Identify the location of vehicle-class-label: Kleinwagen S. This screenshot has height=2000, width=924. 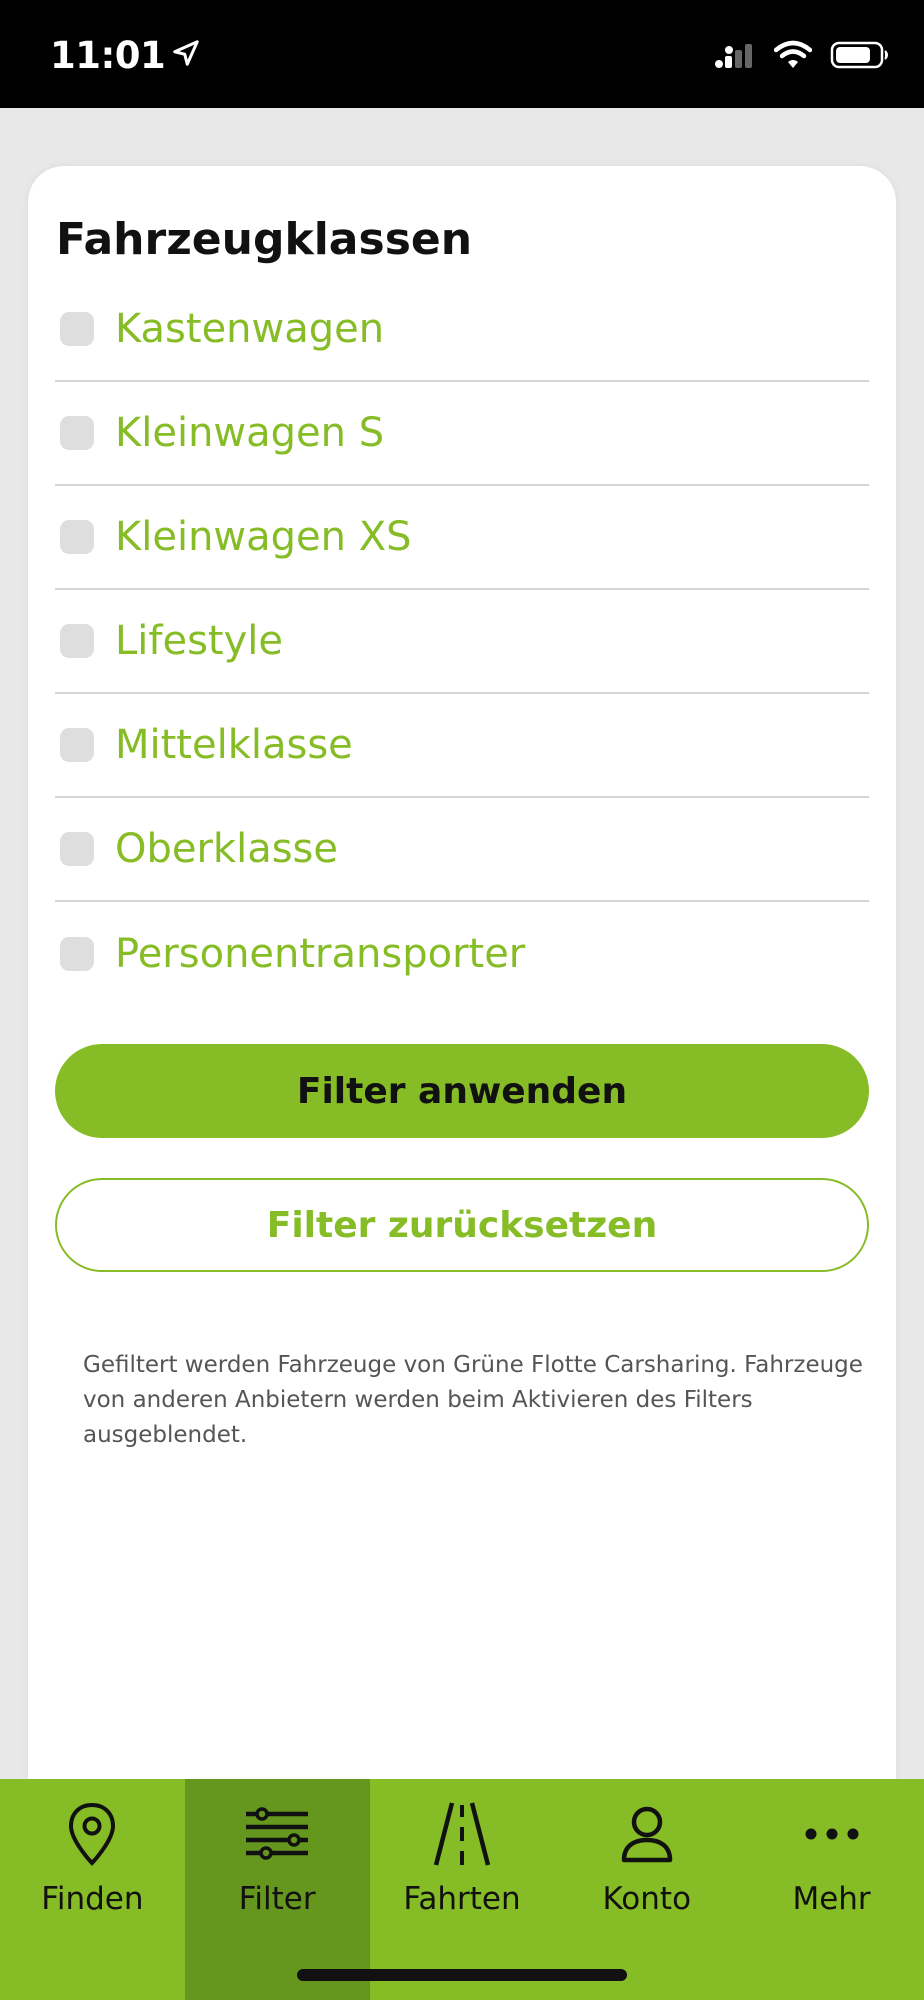
(250, 433).